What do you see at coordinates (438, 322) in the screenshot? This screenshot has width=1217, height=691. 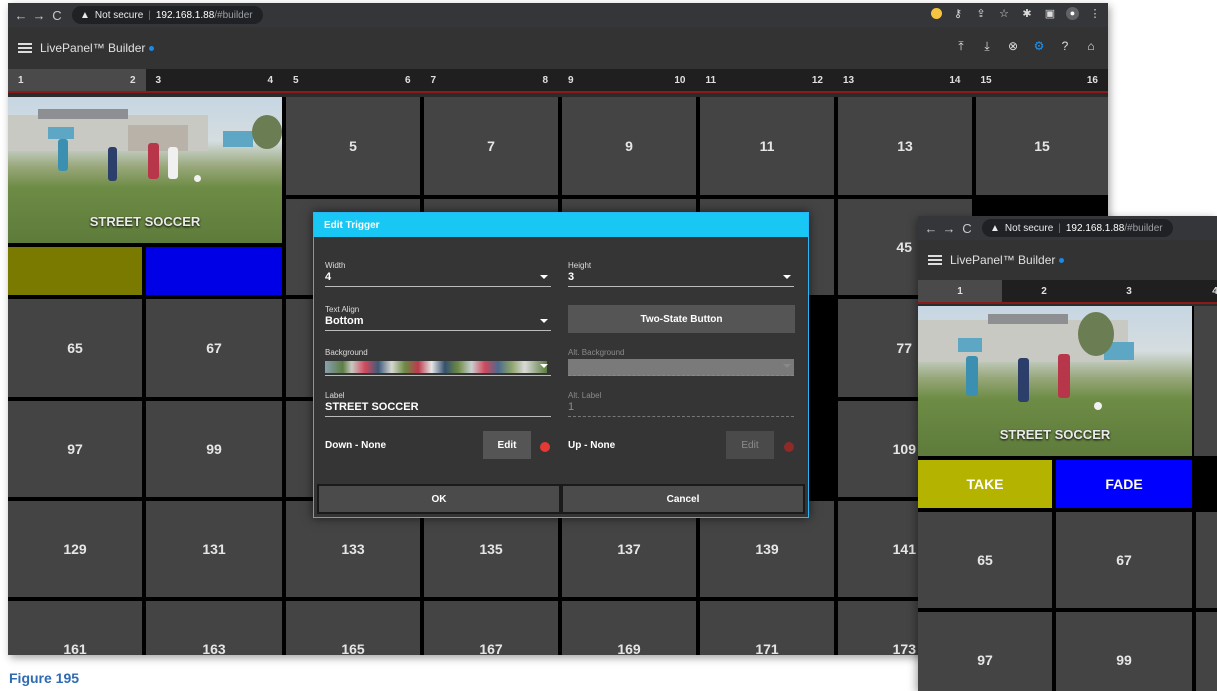 I see `text-align-select: Bottom` at bounding box center [438, 322].